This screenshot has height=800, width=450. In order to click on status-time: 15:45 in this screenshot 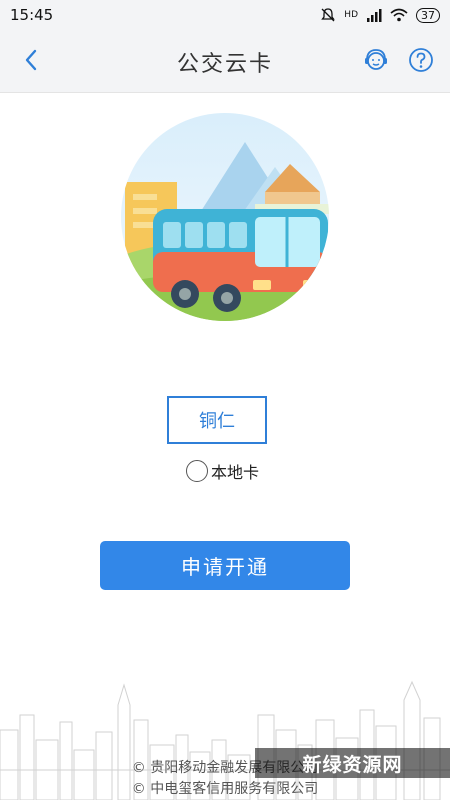, I will do `click(32, 15)`.